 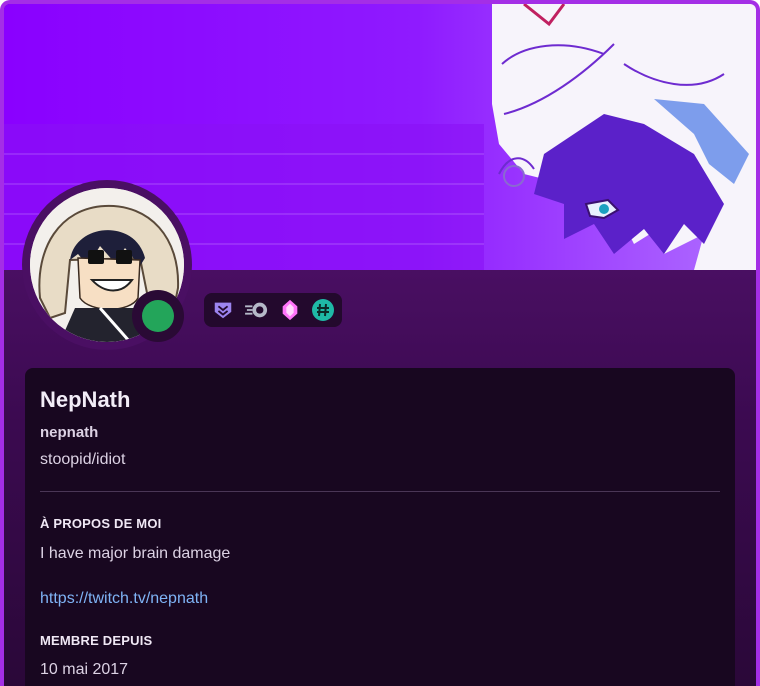 What do you see at coordinates (96, 640) in the screenshot?
I see `member-since-heading: MEMBRE DEPUIS` at bounding box center [96, 640].